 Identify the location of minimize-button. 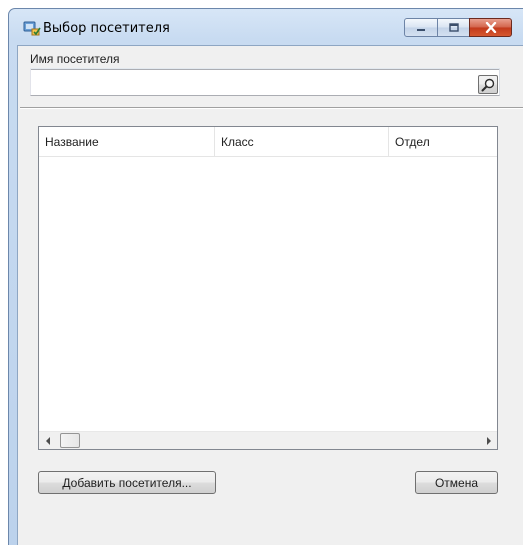
(421, 27).